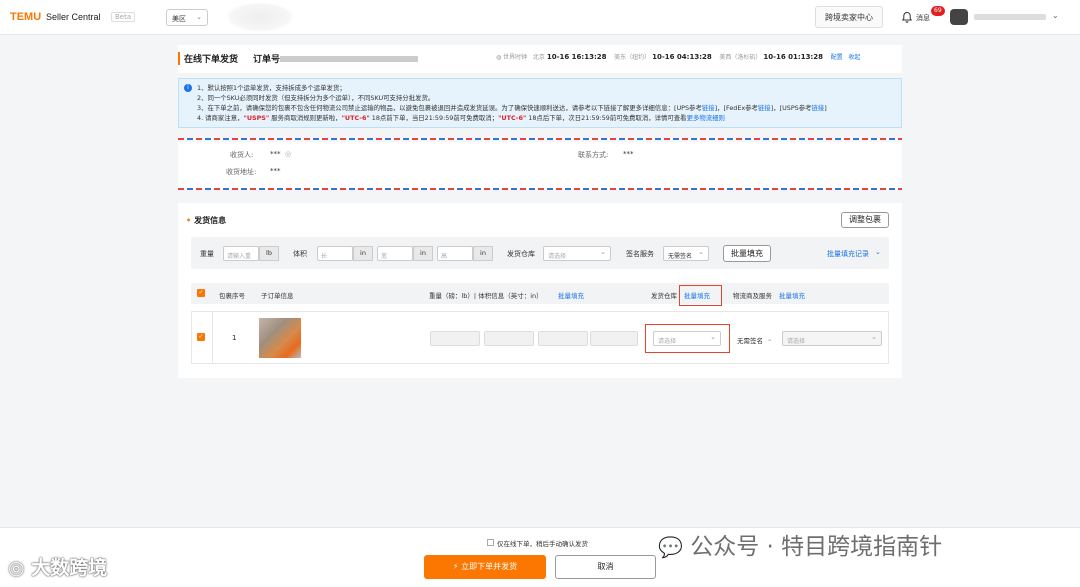  I want to click on adjust-package-button: 调整包裹, so click(865, 220).